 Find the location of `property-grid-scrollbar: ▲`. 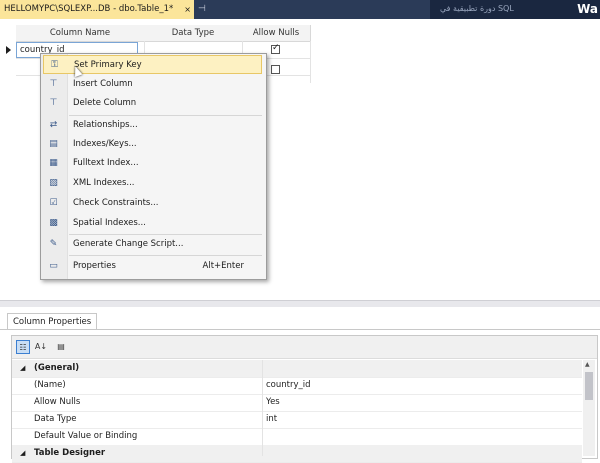

property-grid-scrollbar: ▲ is located at coordinates (589, 408).